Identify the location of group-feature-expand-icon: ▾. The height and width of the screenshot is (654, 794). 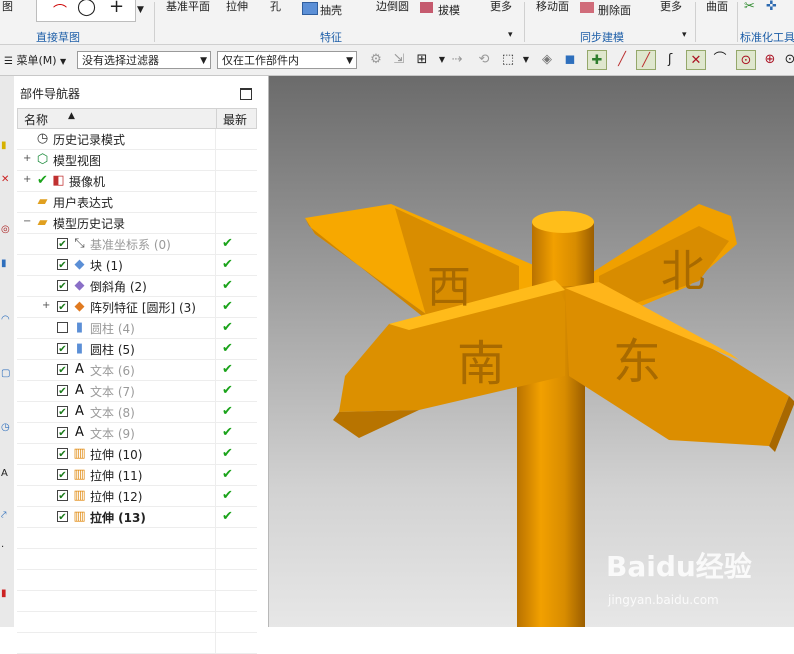
(510, 35).